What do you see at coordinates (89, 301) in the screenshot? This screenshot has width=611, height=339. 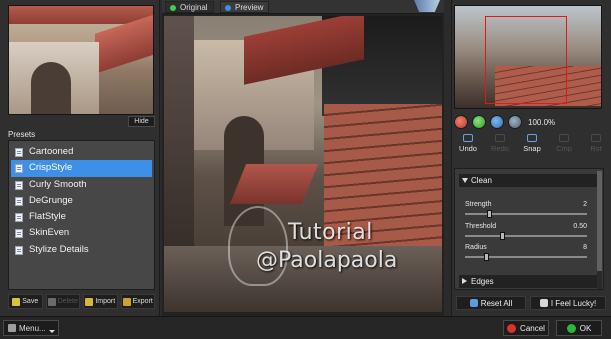 I see `import-icon` at bounding box center [89, 301].